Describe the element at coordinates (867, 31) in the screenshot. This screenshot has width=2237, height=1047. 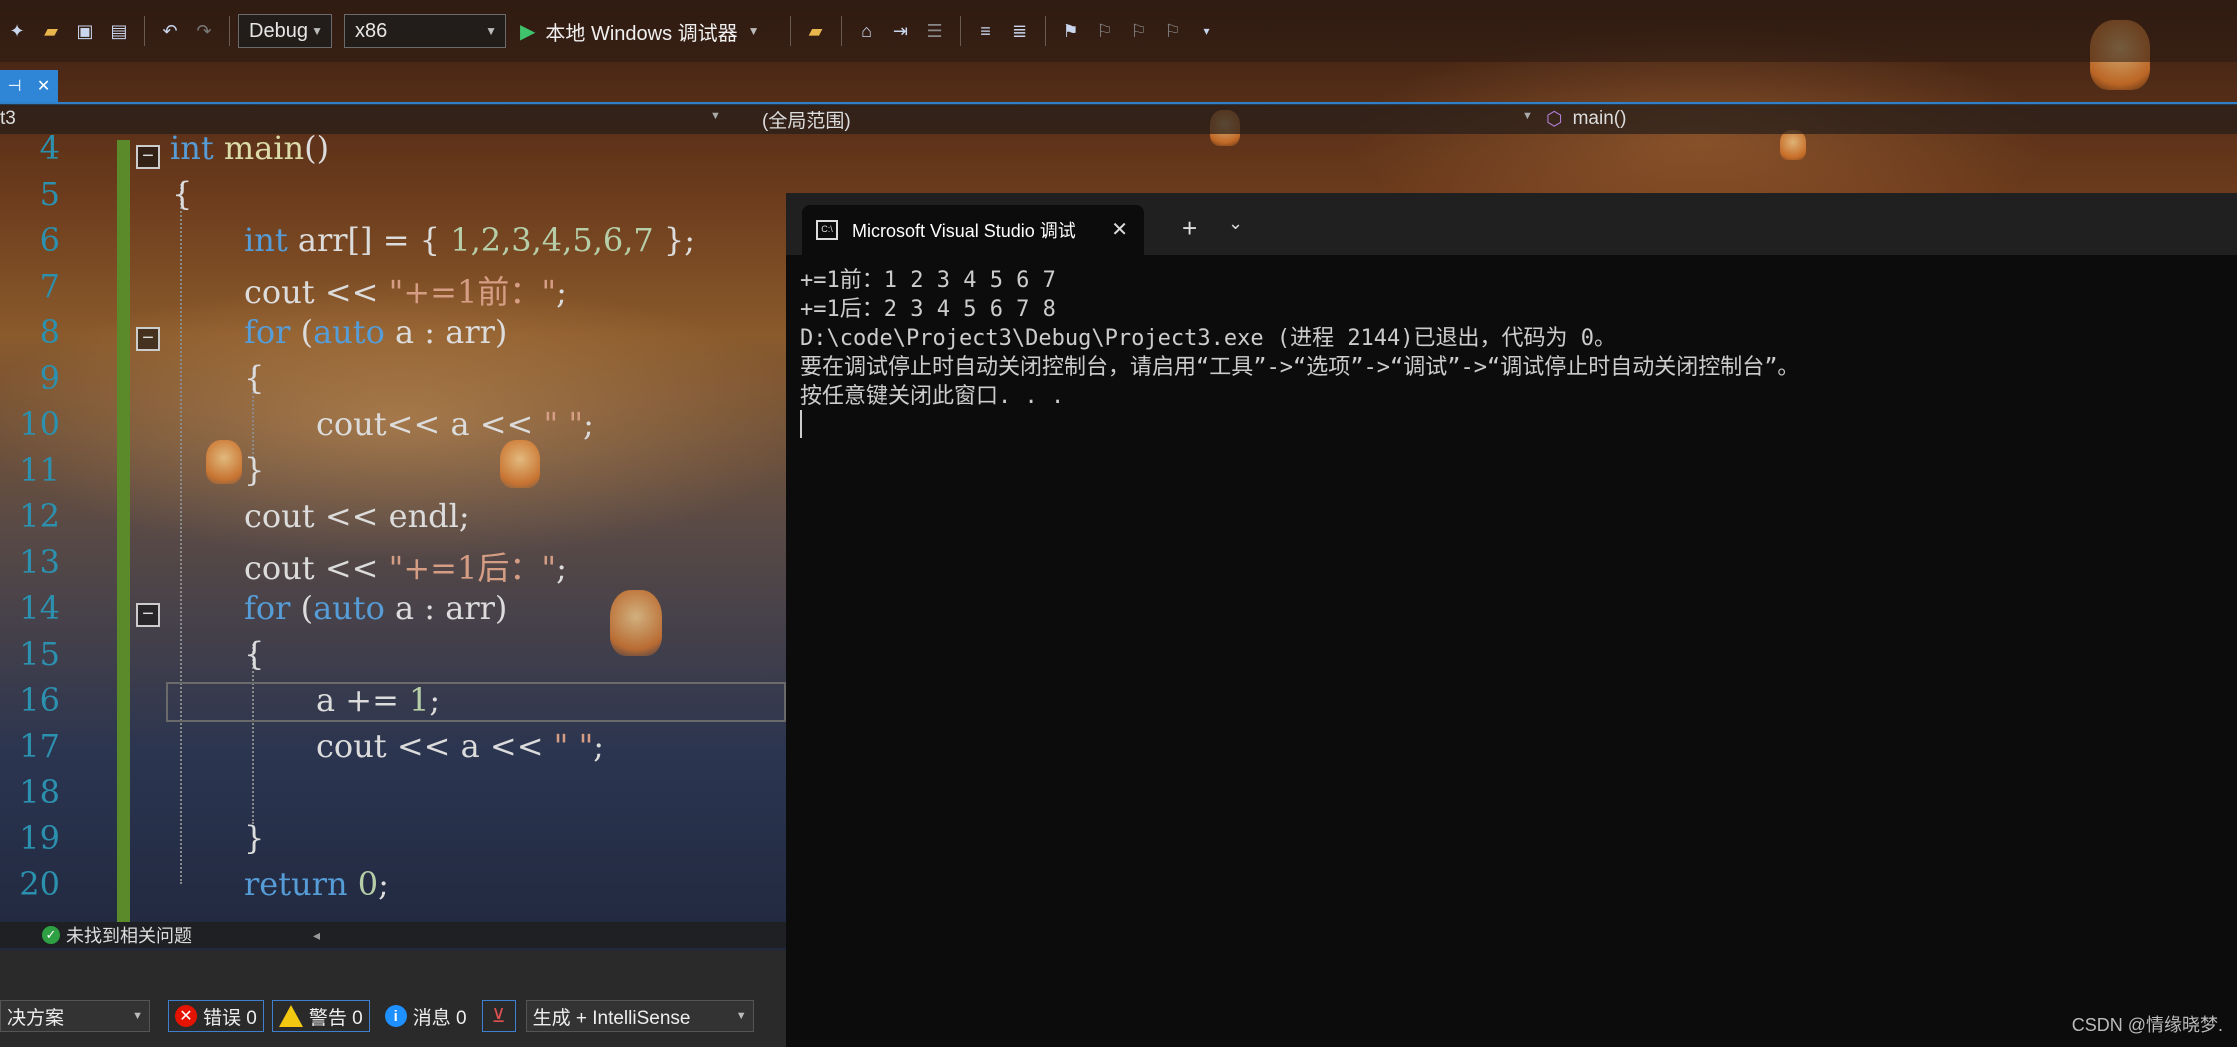
I see `home-icon: ⌂` at that location.